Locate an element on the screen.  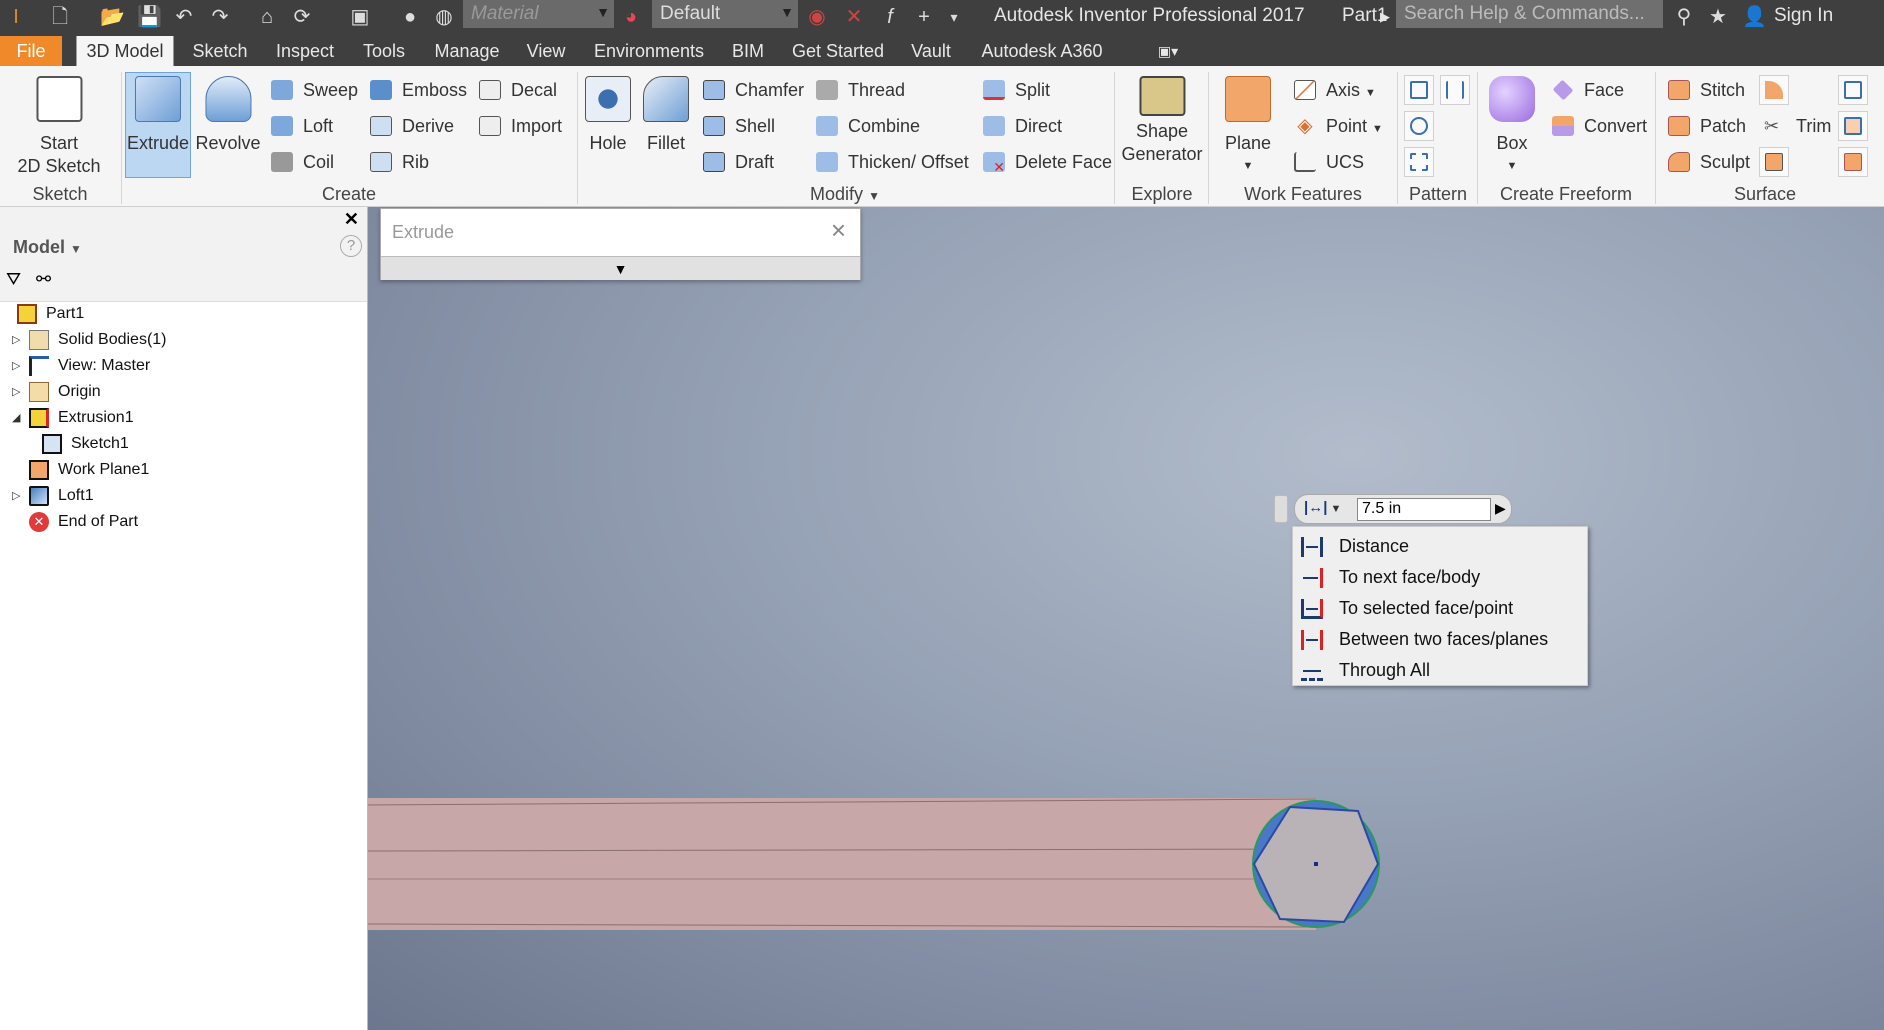
rib-button: Rib is located at coordinates (399, 162).